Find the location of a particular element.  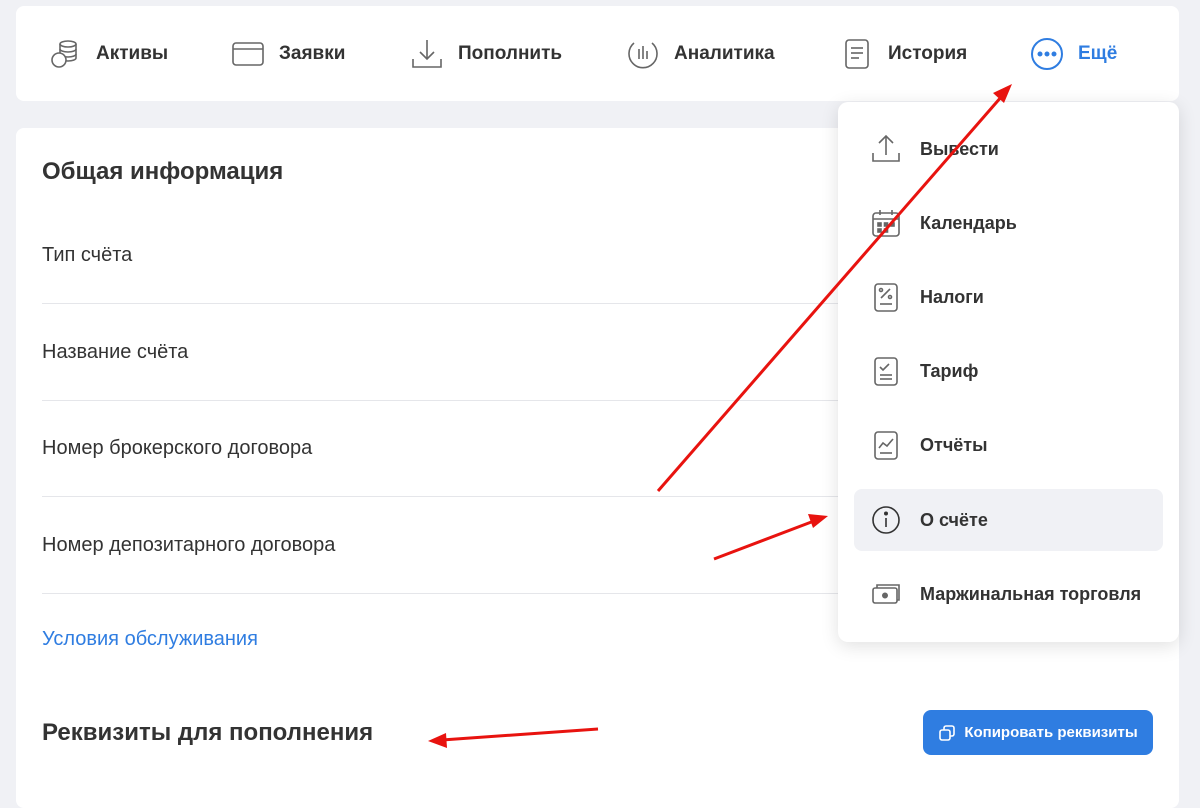

row-depository-contract: Номер депозитарного договора is located at coordinates (442, 545).